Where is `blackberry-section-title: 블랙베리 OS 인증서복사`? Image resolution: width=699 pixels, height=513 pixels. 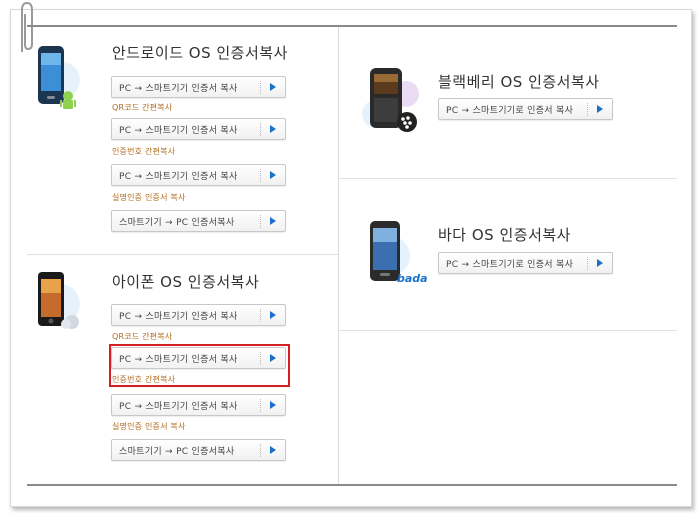 blackberry-section-title: 블랙베리 OS 인증서복사 is located at coordinates (519, 82).